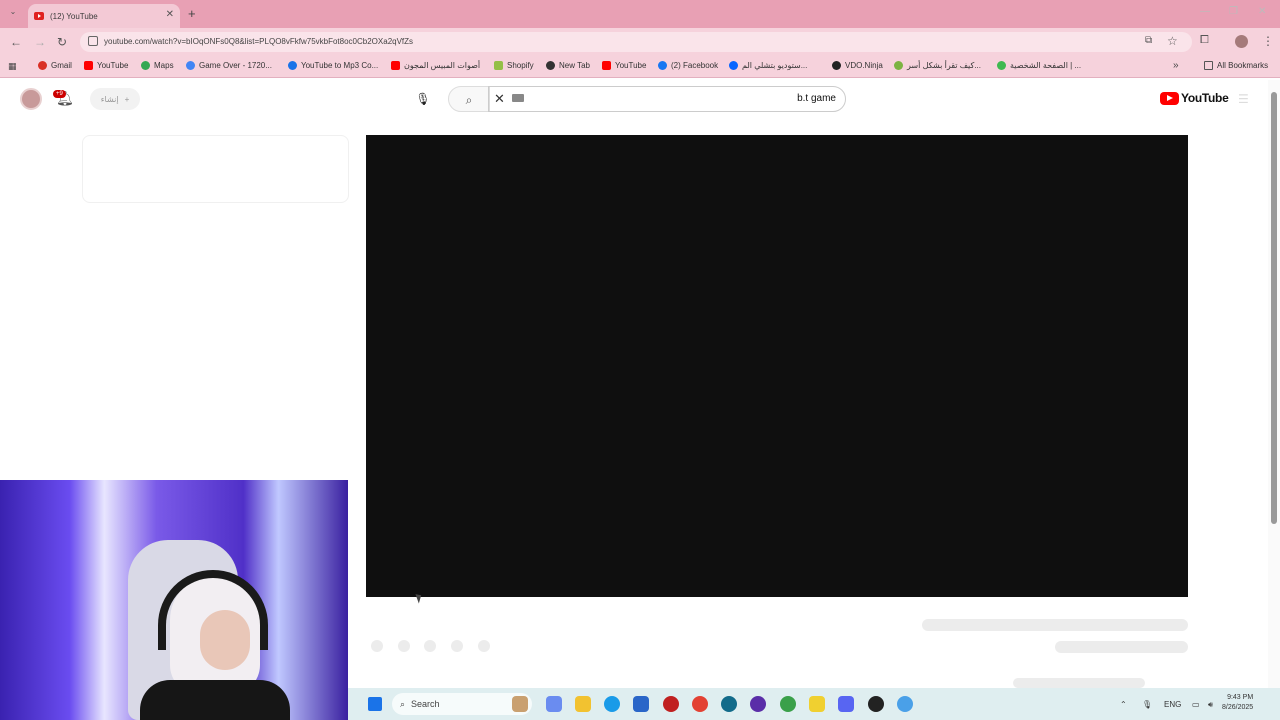  What do you see at coordinates (39, 16) in the screenshot?
I see `youtube-favicon-icon` at bounding box center [39, 16].